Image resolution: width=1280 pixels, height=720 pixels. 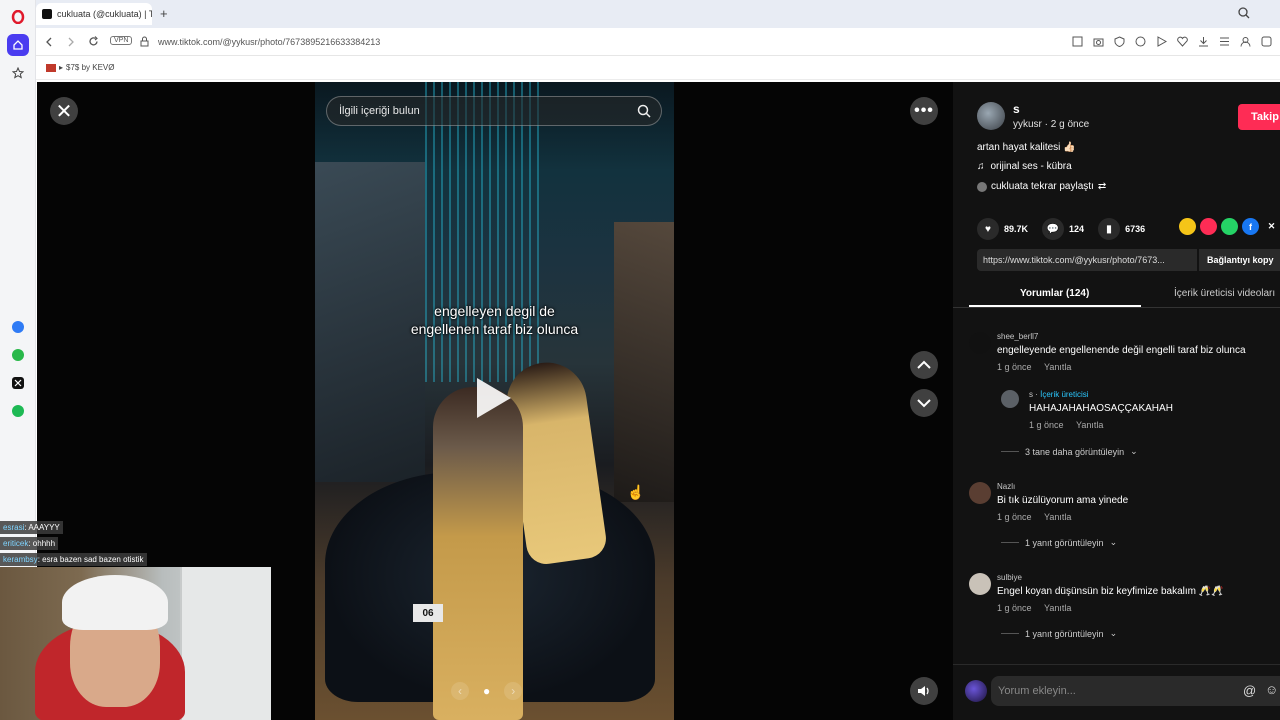 What do you see at coordinates (1229, 226) in the screenshot?
I see `whatsapp-share-icon` at bounding box center [1229, 226].